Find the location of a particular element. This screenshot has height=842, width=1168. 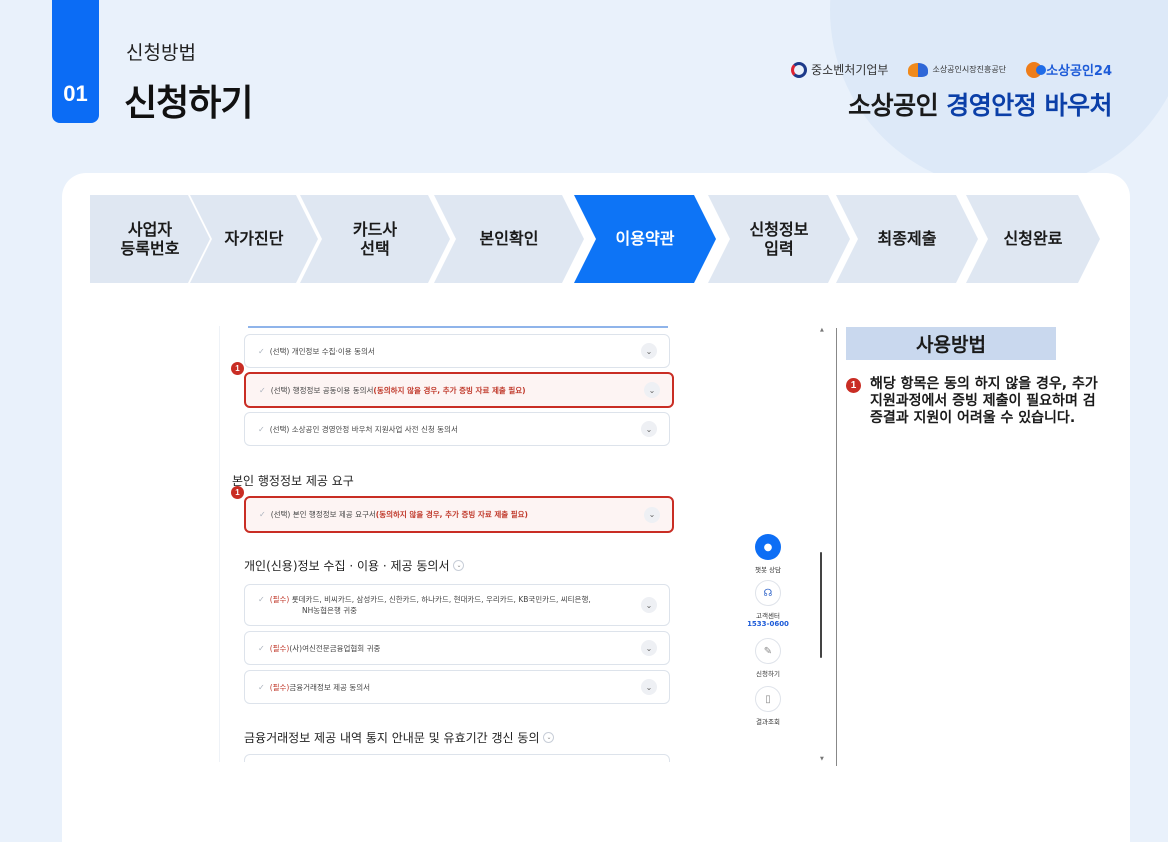

usage-title: 사용방법 is located at coordinates (951, 343).